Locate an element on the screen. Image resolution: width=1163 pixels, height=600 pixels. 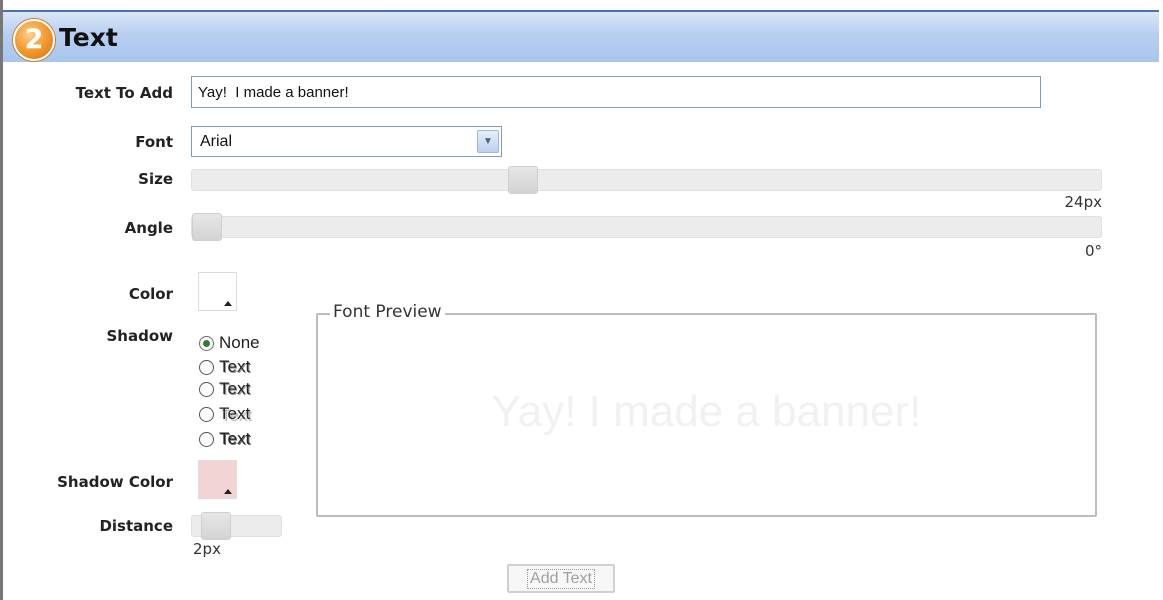
shadow-option-1: Text is located at coordinates (224, 367).